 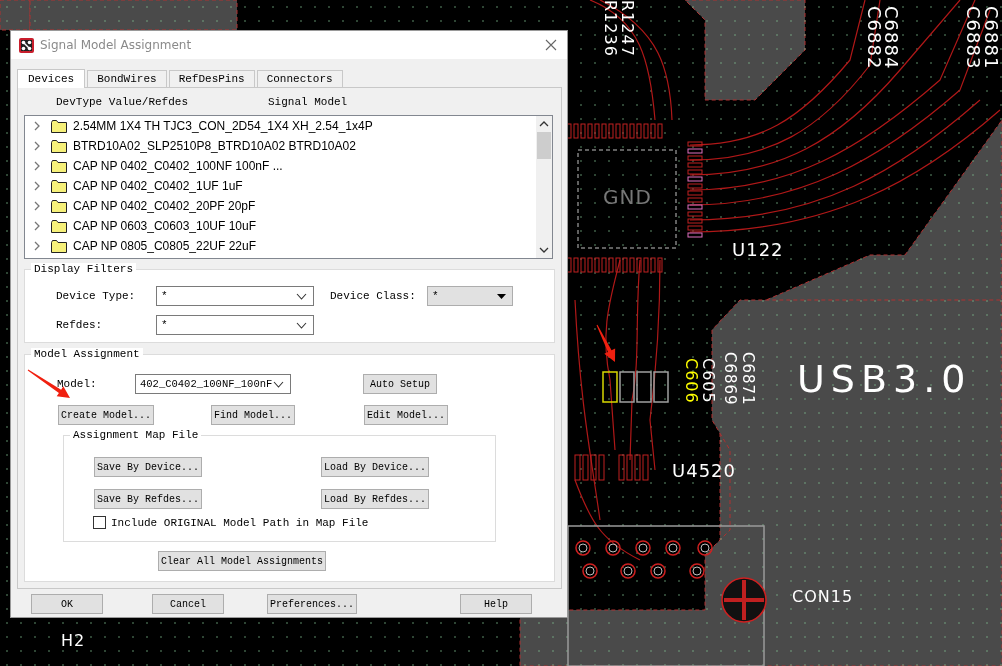 I want to click on tab: Connectors, so click(x=299, y=78).